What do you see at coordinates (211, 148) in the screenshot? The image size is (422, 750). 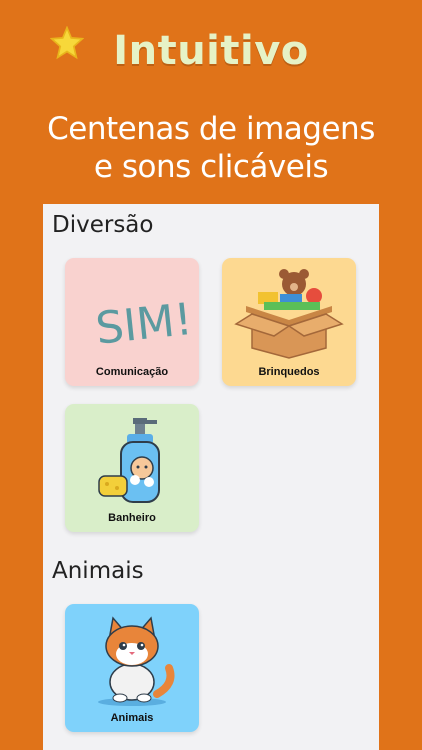 I see `subtitle: Centenas de imagens e sons clicáveis` at bounding box center [211, 148].